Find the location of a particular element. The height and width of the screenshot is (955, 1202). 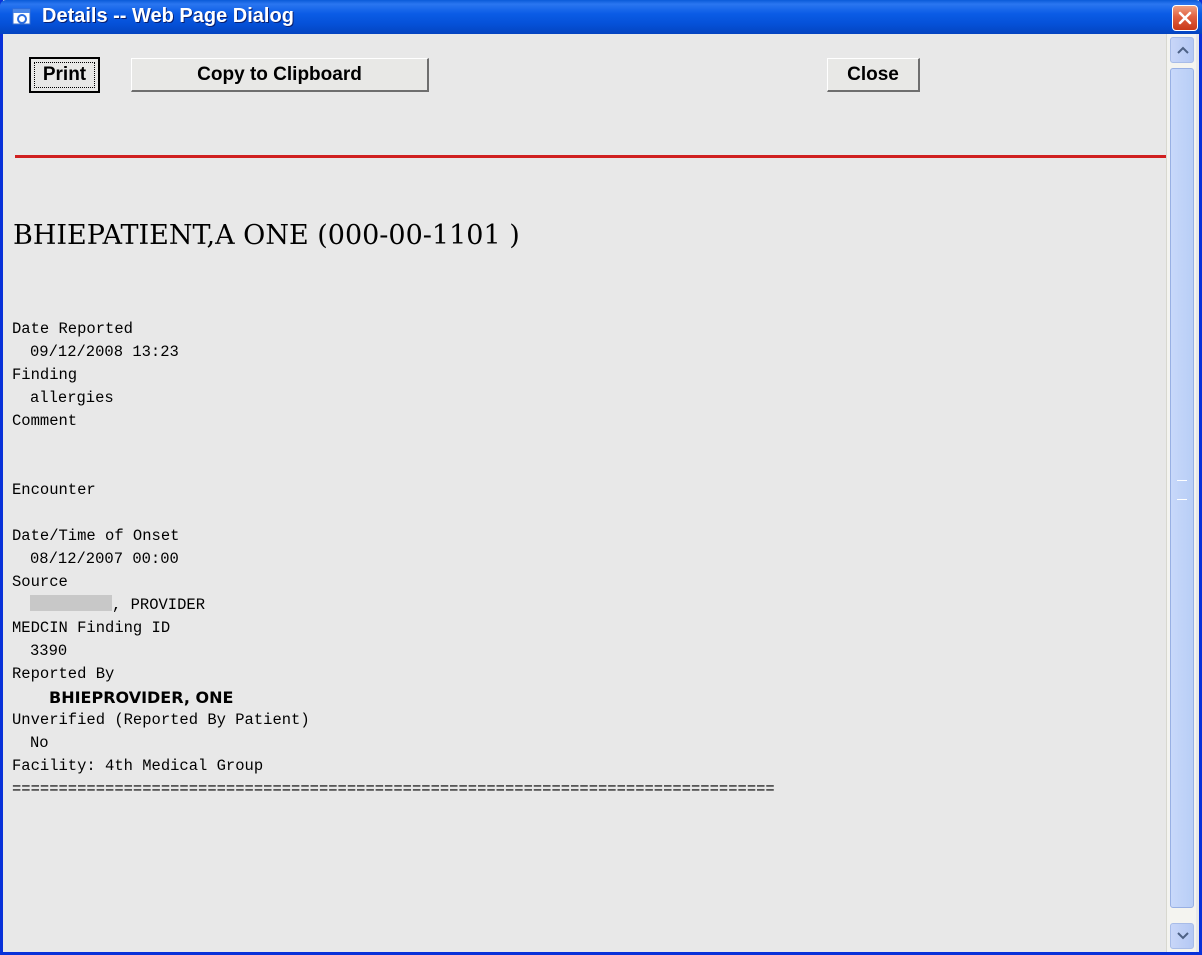

facility-line: Facility: 4th Medical Group is located at coordinates (138, 766).